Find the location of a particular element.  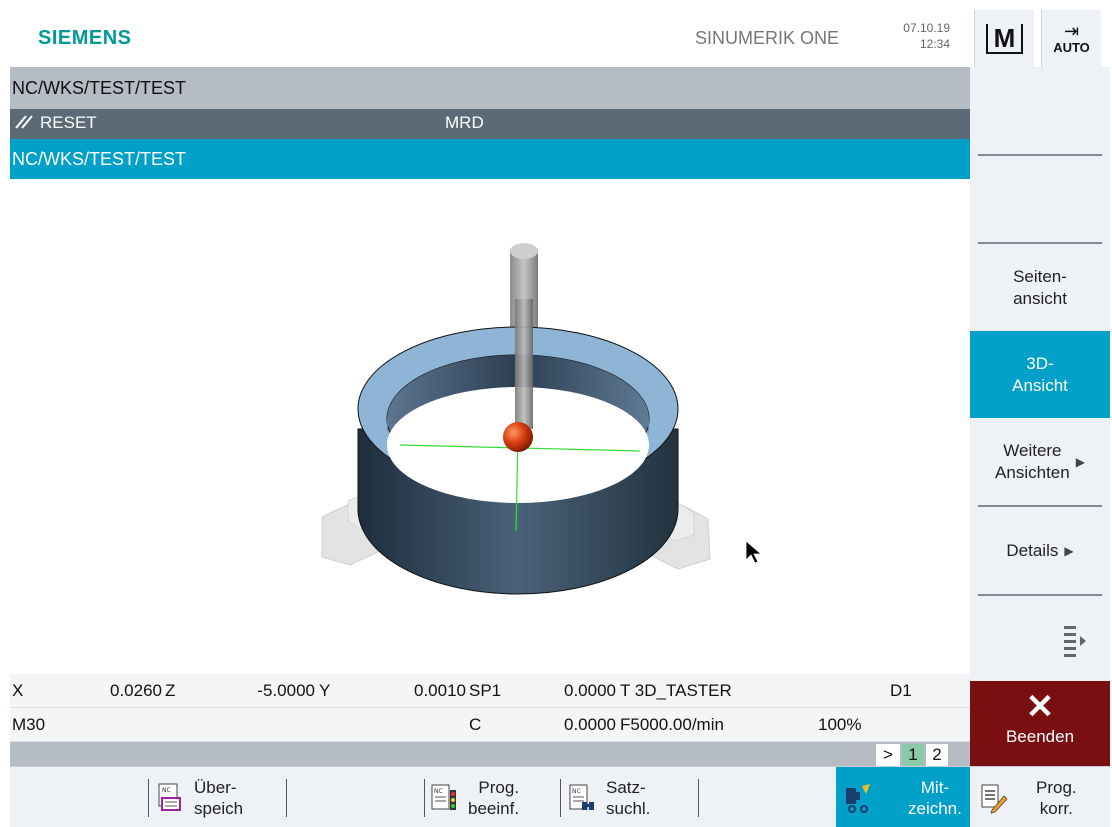

softkey-more is located at coordinates (1040, 639).